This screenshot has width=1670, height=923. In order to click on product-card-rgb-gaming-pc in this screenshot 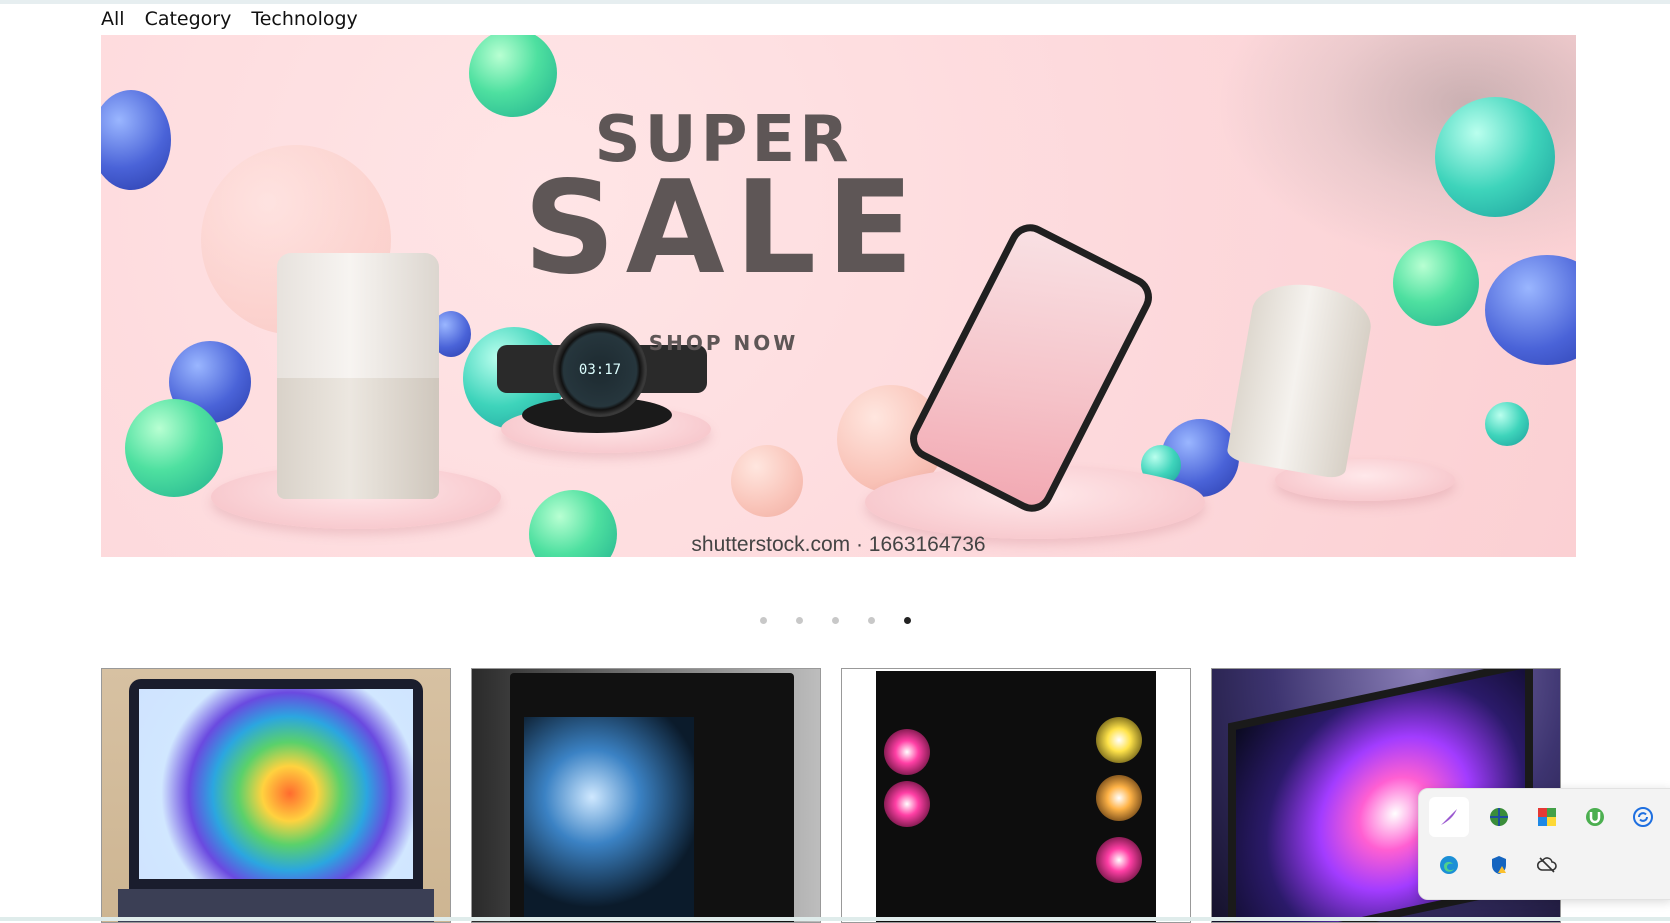, I will do `click(1016, 795)`.